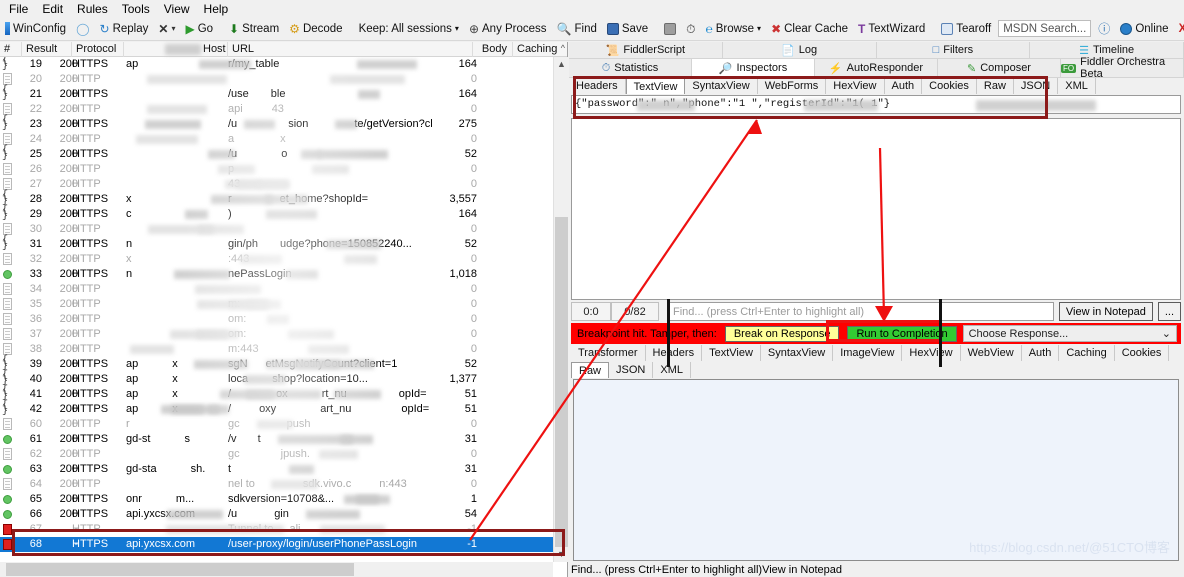 This screenshot has height=577, width=1184. What do you see at coordinates (966, 29) in the screenshot?
I see `tearoff-button: Tearoff` at bounding box center [966, 29].